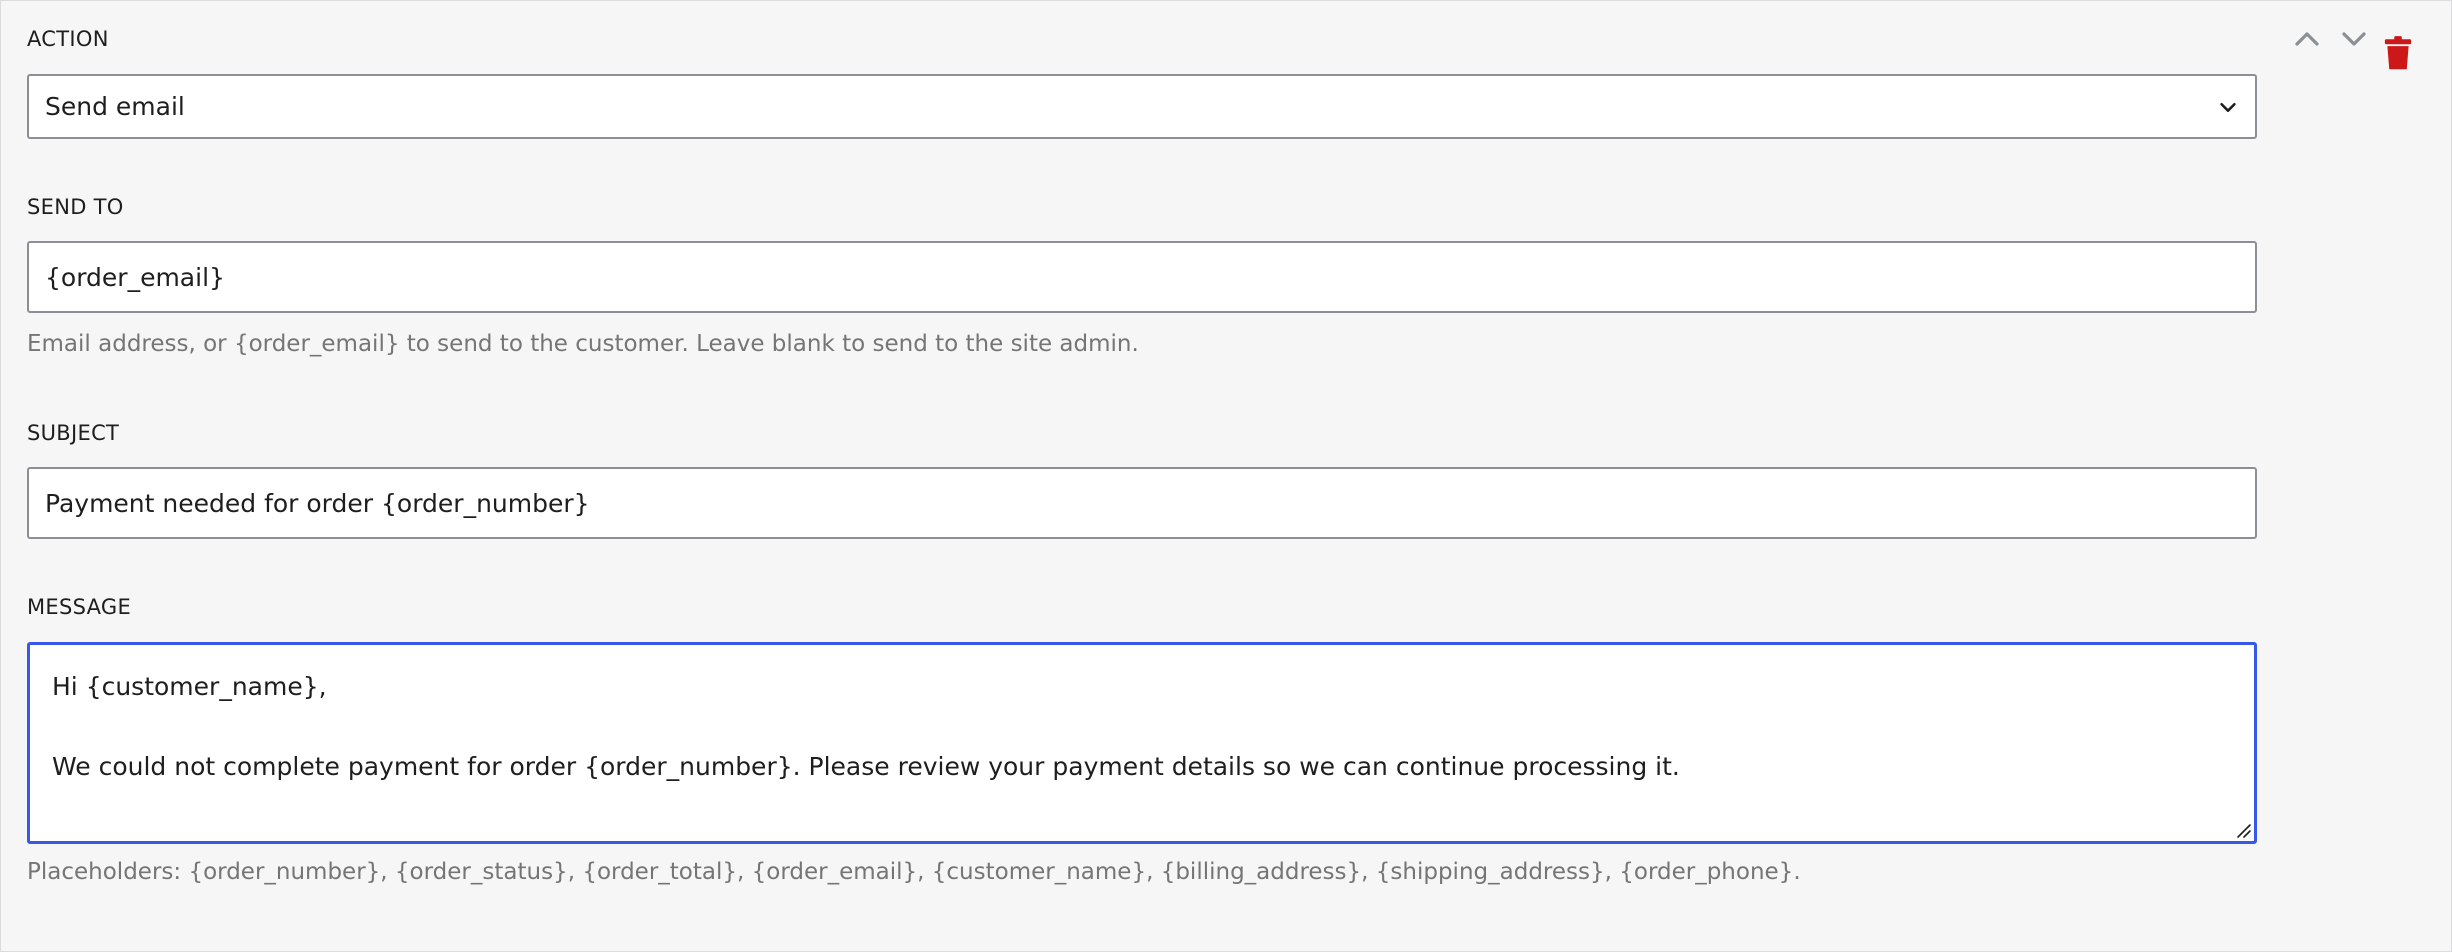 The image size is (2452, 952). I want to click on move-up-button, so click(2307, 39).